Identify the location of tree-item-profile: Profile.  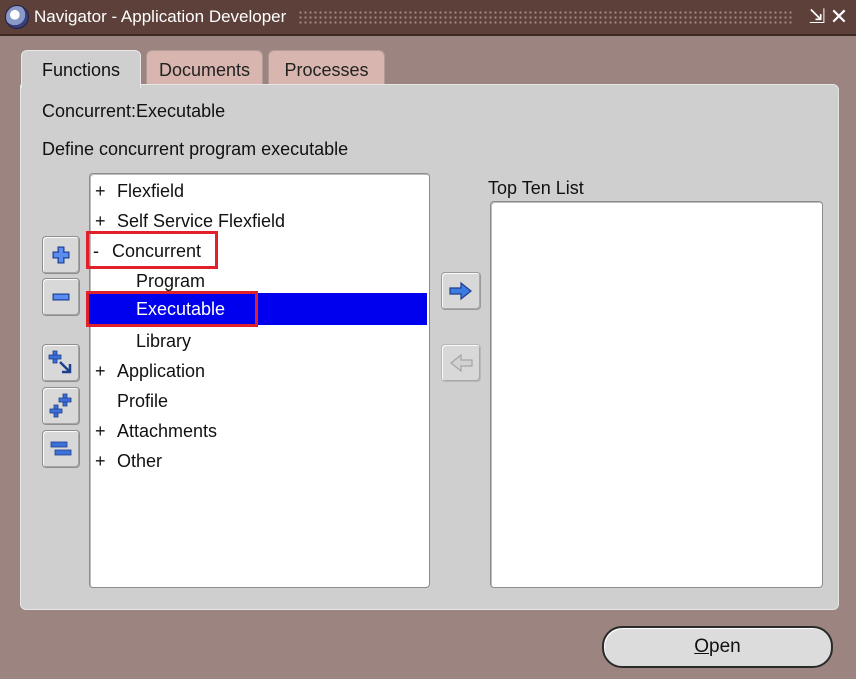
(259, 401).